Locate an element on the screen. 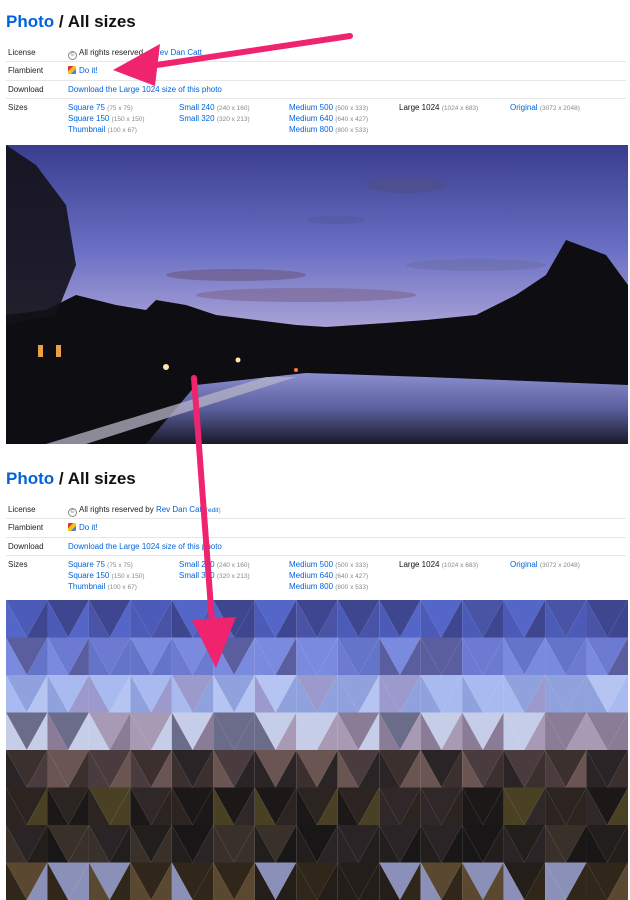  size-dim: (100 x 67) is located at coordinates (122, 130).